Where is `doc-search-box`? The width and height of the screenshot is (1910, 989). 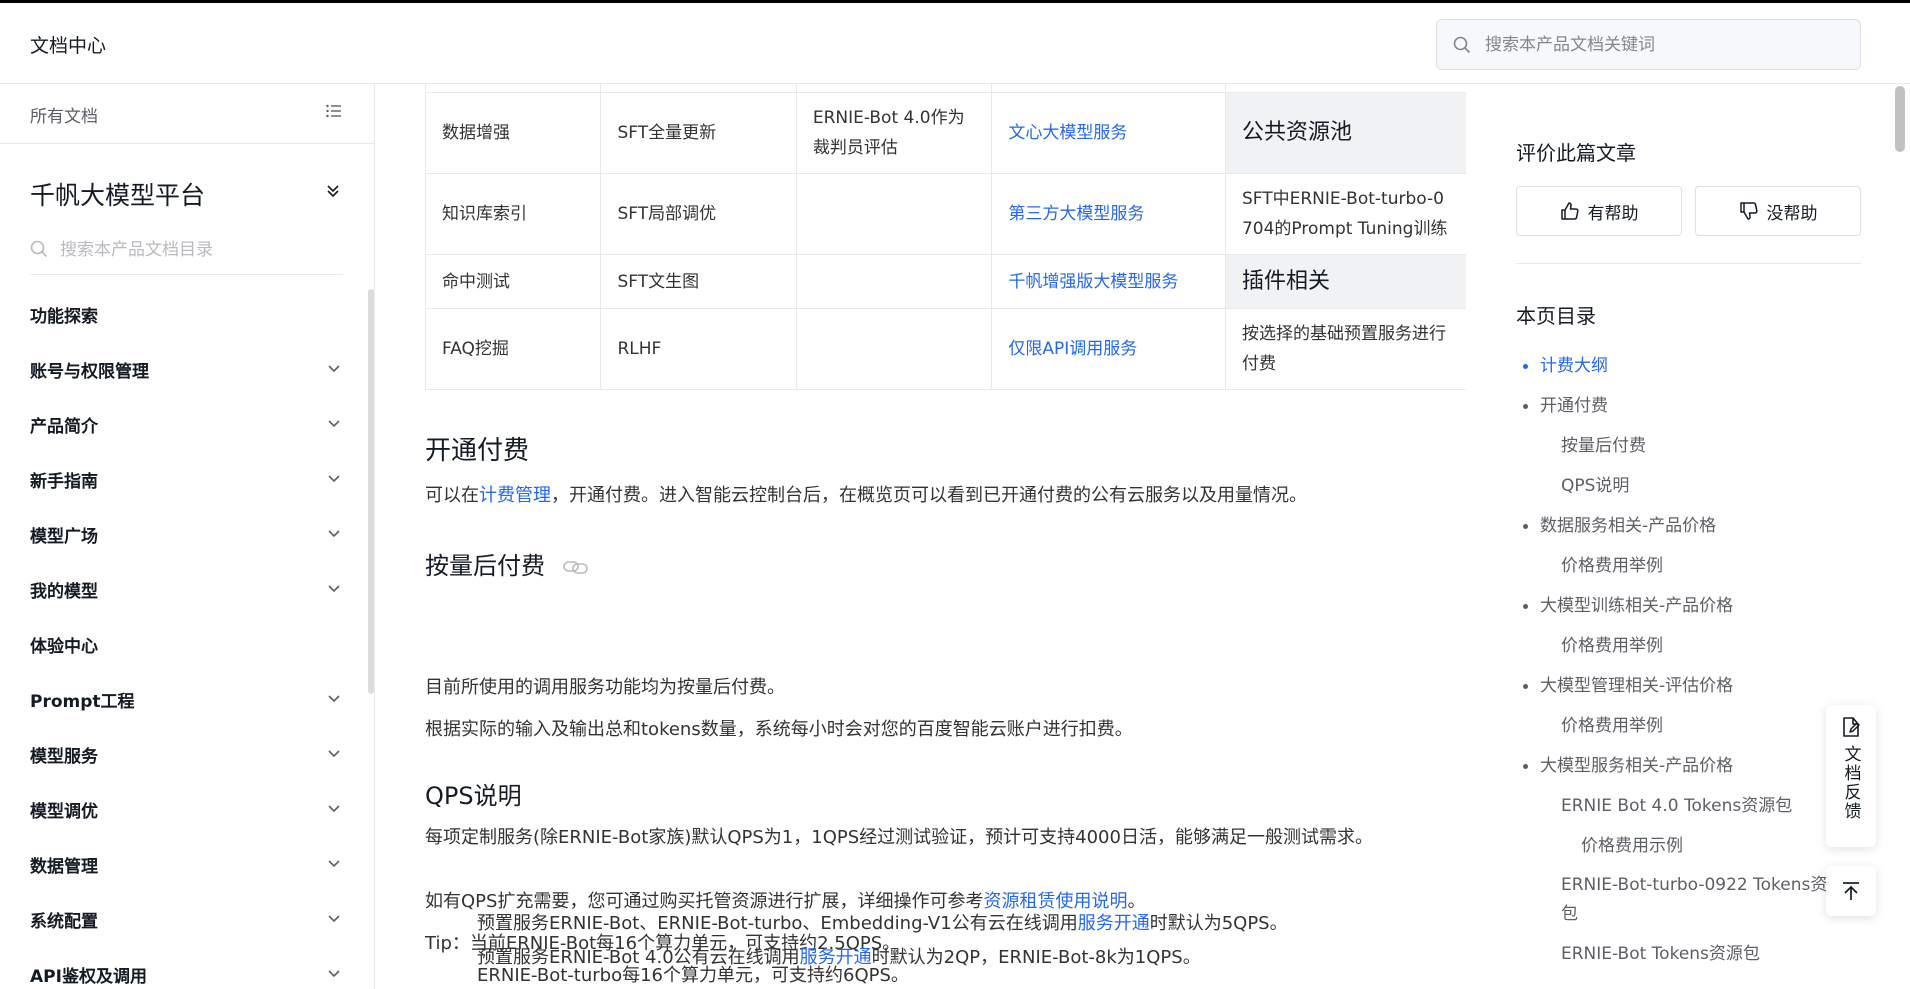
doc-search-box is located at coordinates (1648, 44).